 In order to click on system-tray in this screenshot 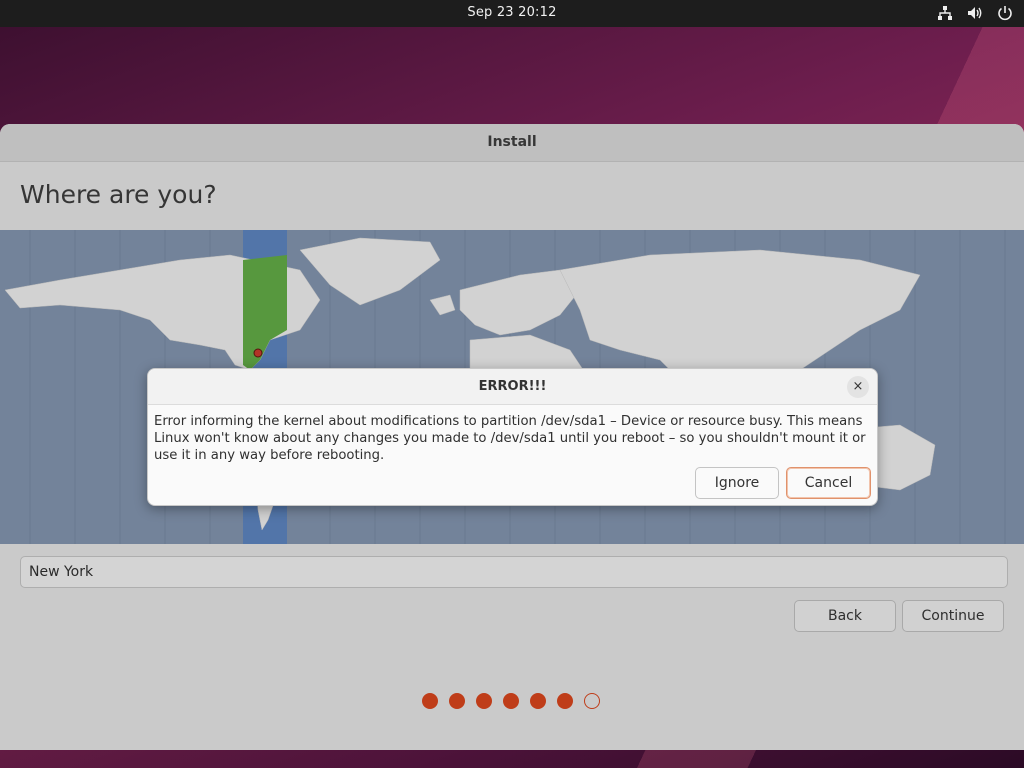, I will do `click(975, 13)`.